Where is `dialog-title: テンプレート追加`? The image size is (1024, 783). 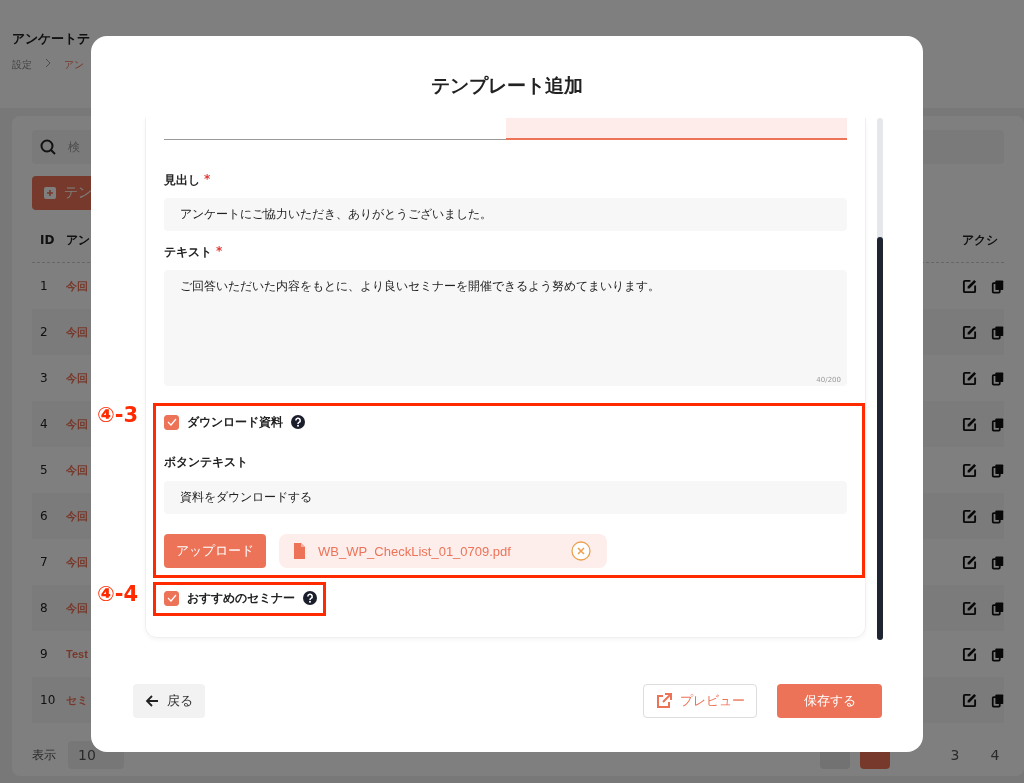
dialog-title: テンプレート追加 is located at coordinates (507, 85).